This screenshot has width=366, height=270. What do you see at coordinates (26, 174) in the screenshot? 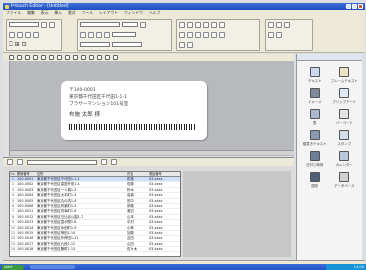
I see `column-header: 郵便番号` at bounding box center [26, 174].